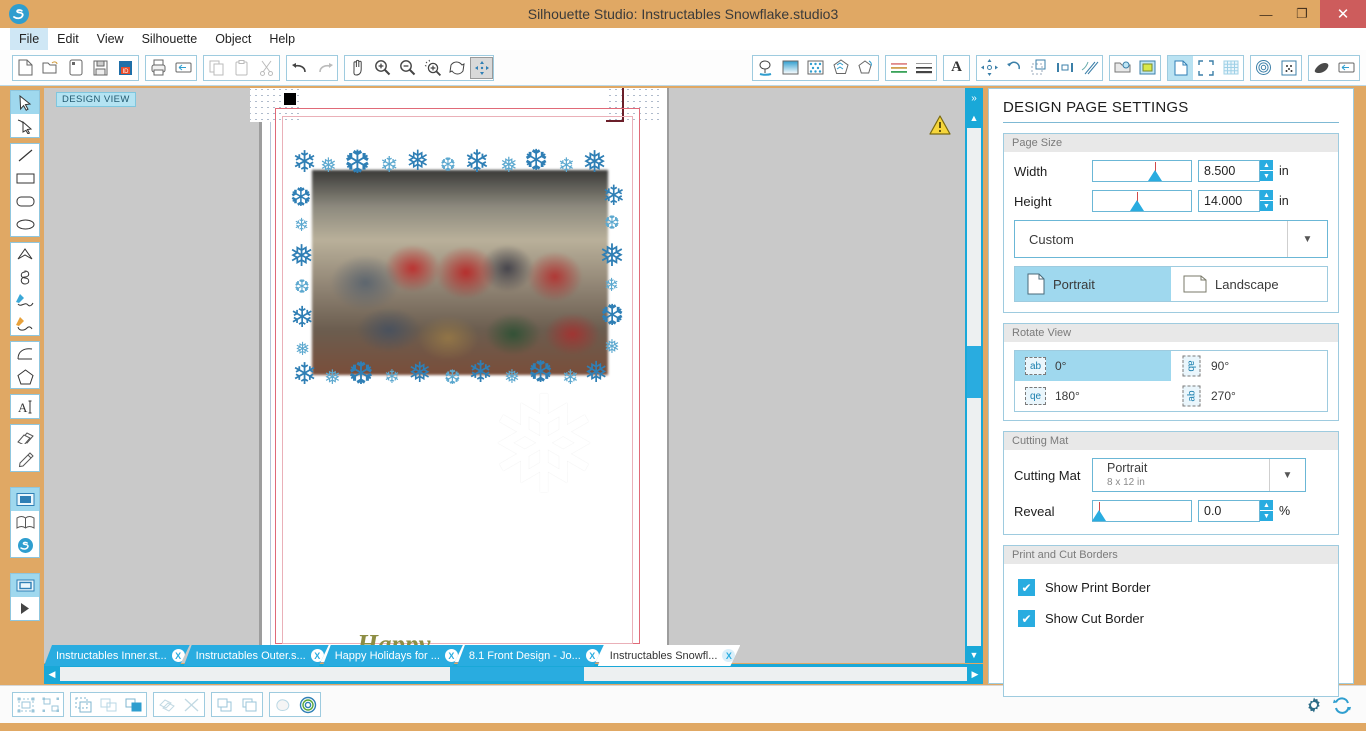  I want to click on show-print-border-row: ✔ Show Print Border, so click(1171, 587).